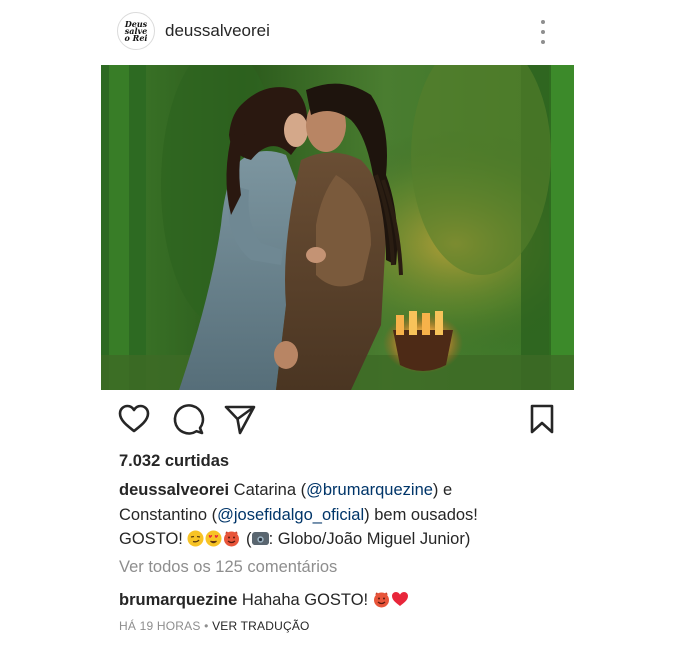 Image resolution: width=675 pixels, height=645 pixels. What do you see at coordinates (174, 461) in the screenshot?
I see `likes-count: 7.032 curtidas` at bounding box center [174, 461].